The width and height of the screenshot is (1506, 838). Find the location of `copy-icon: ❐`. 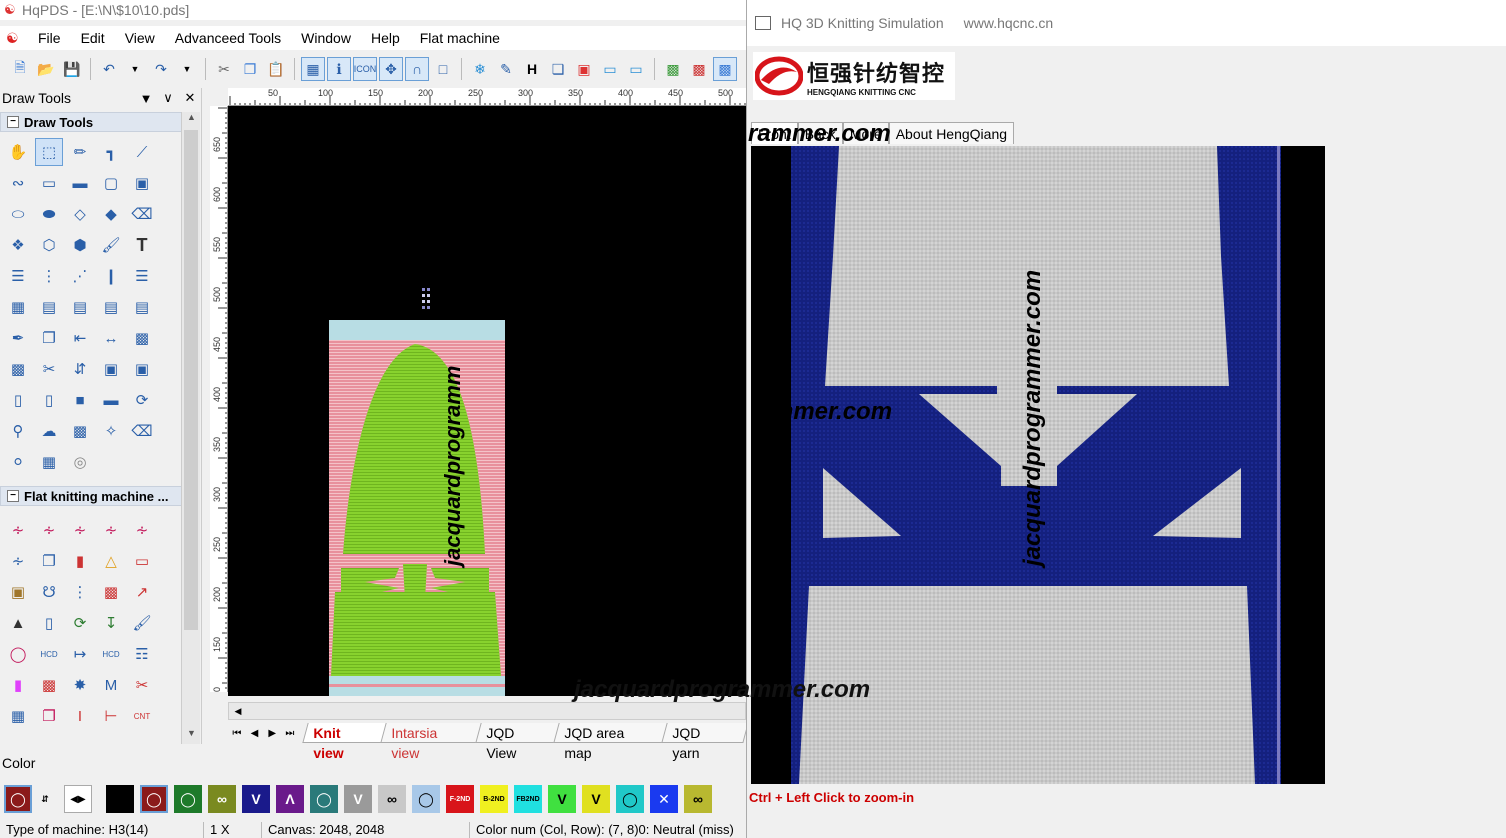

copy-icon: ❐ is located at coordinates (250, 69).